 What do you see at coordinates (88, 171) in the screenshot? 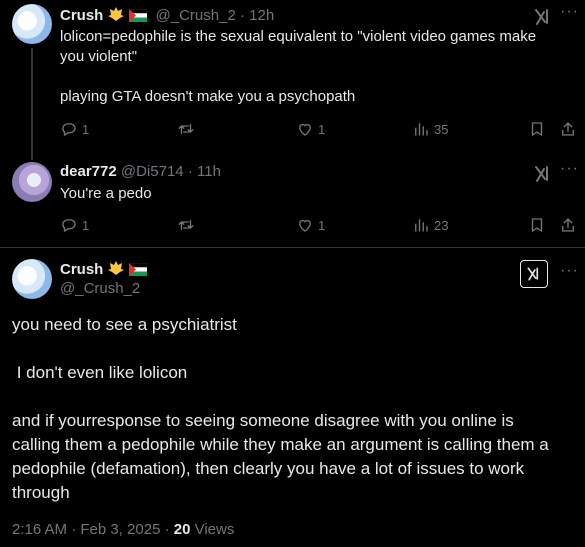
I see `author-name: dear772` at bounding box center [88, 171].